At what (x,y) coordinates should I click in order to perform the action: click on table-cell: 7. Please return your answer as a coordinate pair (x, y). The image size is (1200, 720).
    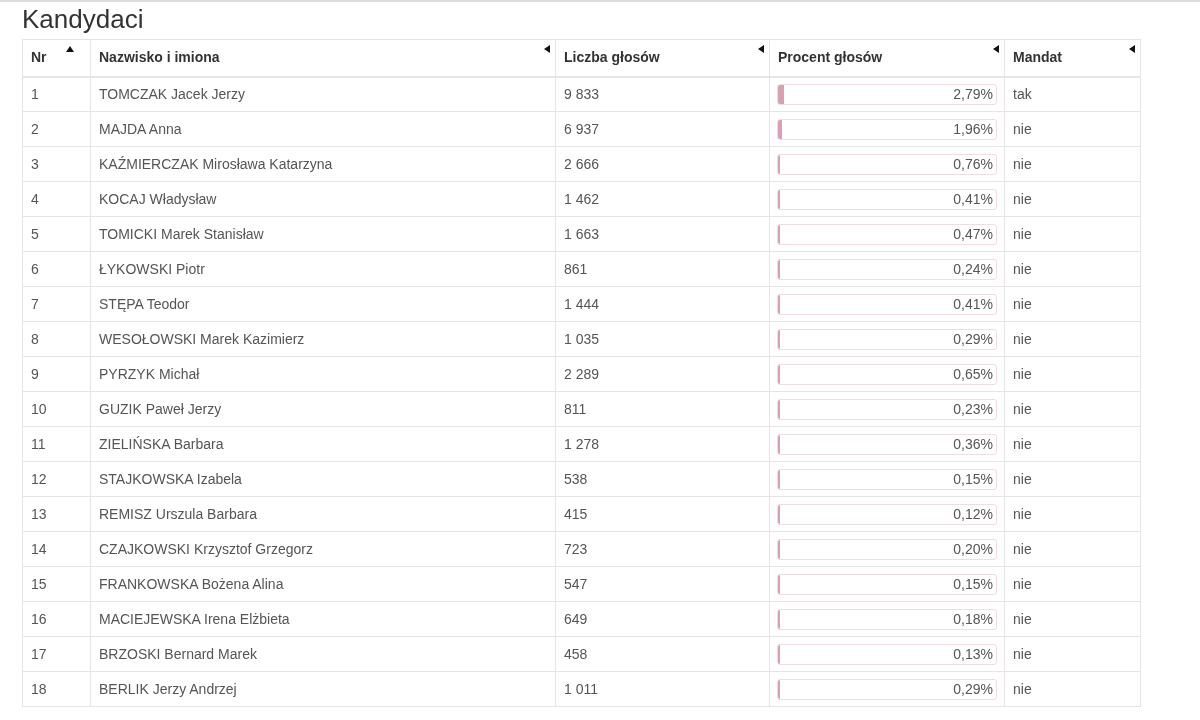
    Looking at the image, I should click on (56, 304).